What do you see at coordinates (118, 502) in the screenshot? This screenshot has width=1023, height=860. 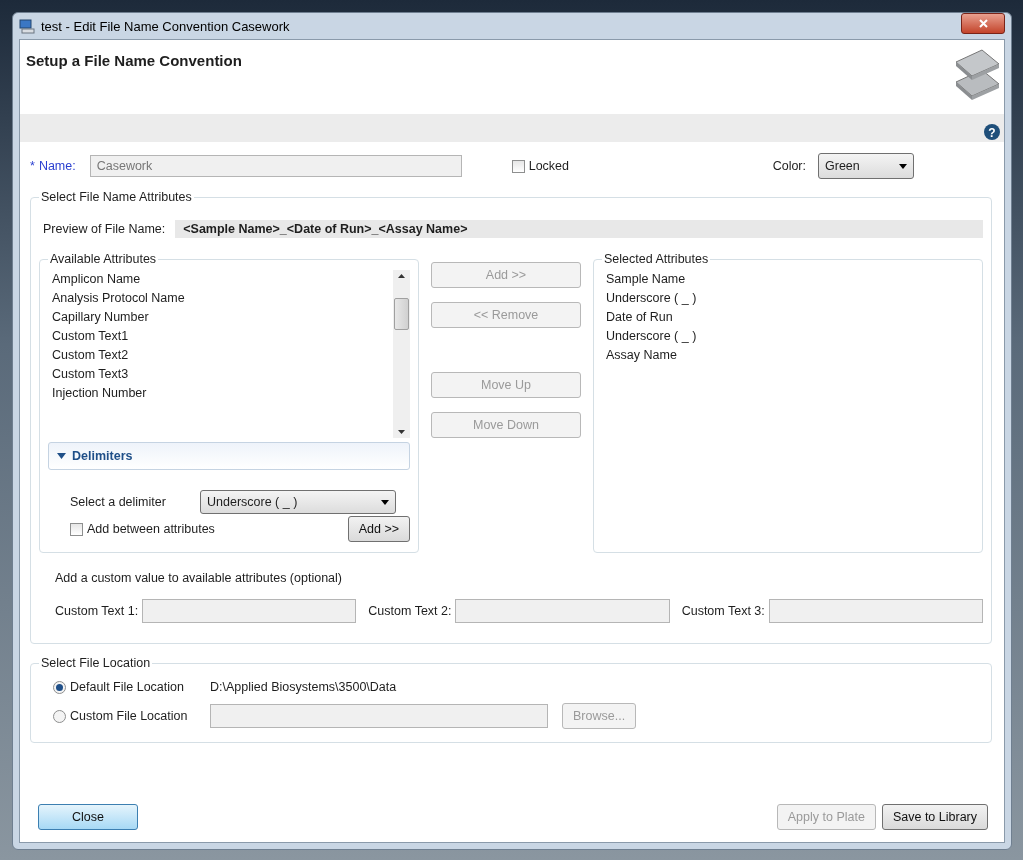 I see `delimiter-label: Select a delimiter` at bounding box center [118, 502].